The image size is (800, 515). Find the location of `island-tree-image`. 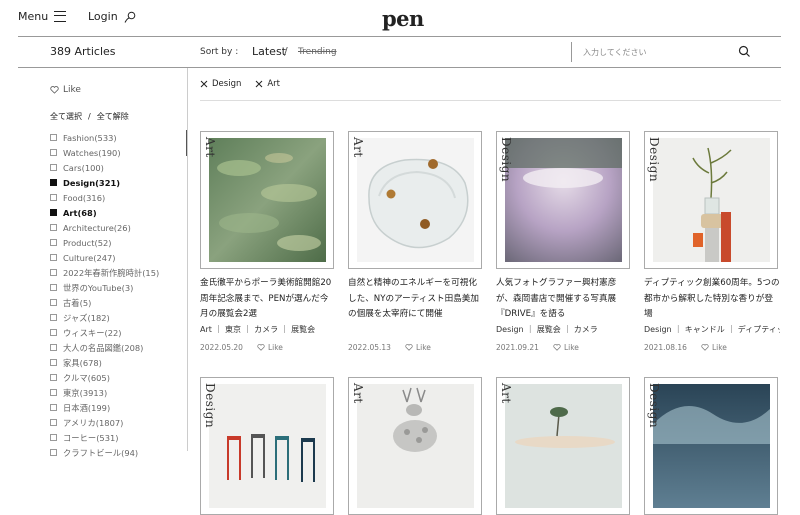

island-tree-image is located at coordinates (563, 446).